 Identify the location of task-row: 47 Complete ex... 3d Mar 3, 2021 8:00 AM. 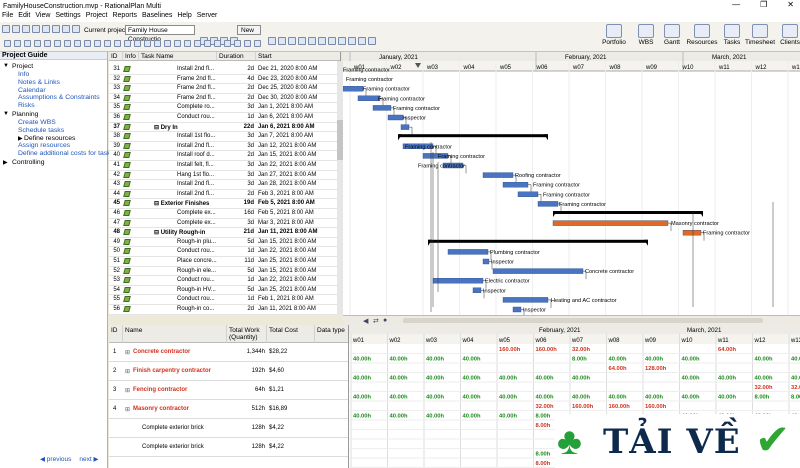
(224, 224).